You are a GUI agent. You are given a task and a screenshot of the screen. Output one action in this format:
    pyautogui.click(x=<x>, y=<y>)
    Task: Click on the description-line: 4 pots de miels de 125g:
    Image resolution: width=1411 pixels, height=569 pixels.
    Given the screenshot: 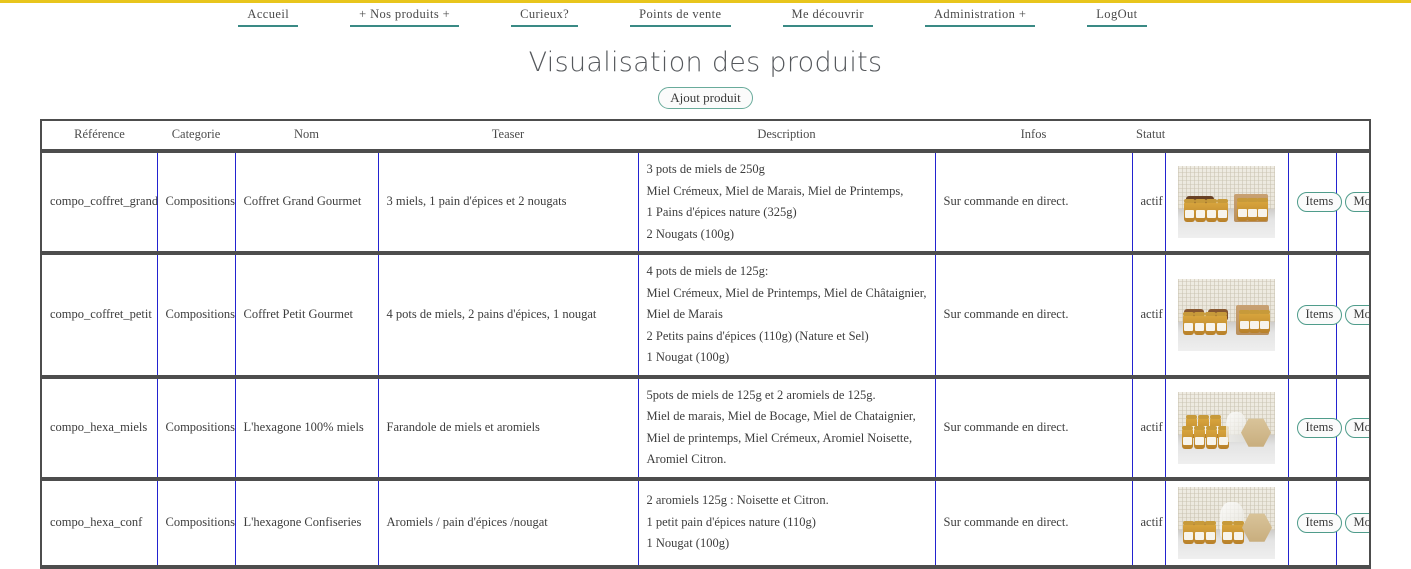 What is the action you would take?
    pyautogui.click(x=707, y=271)
    